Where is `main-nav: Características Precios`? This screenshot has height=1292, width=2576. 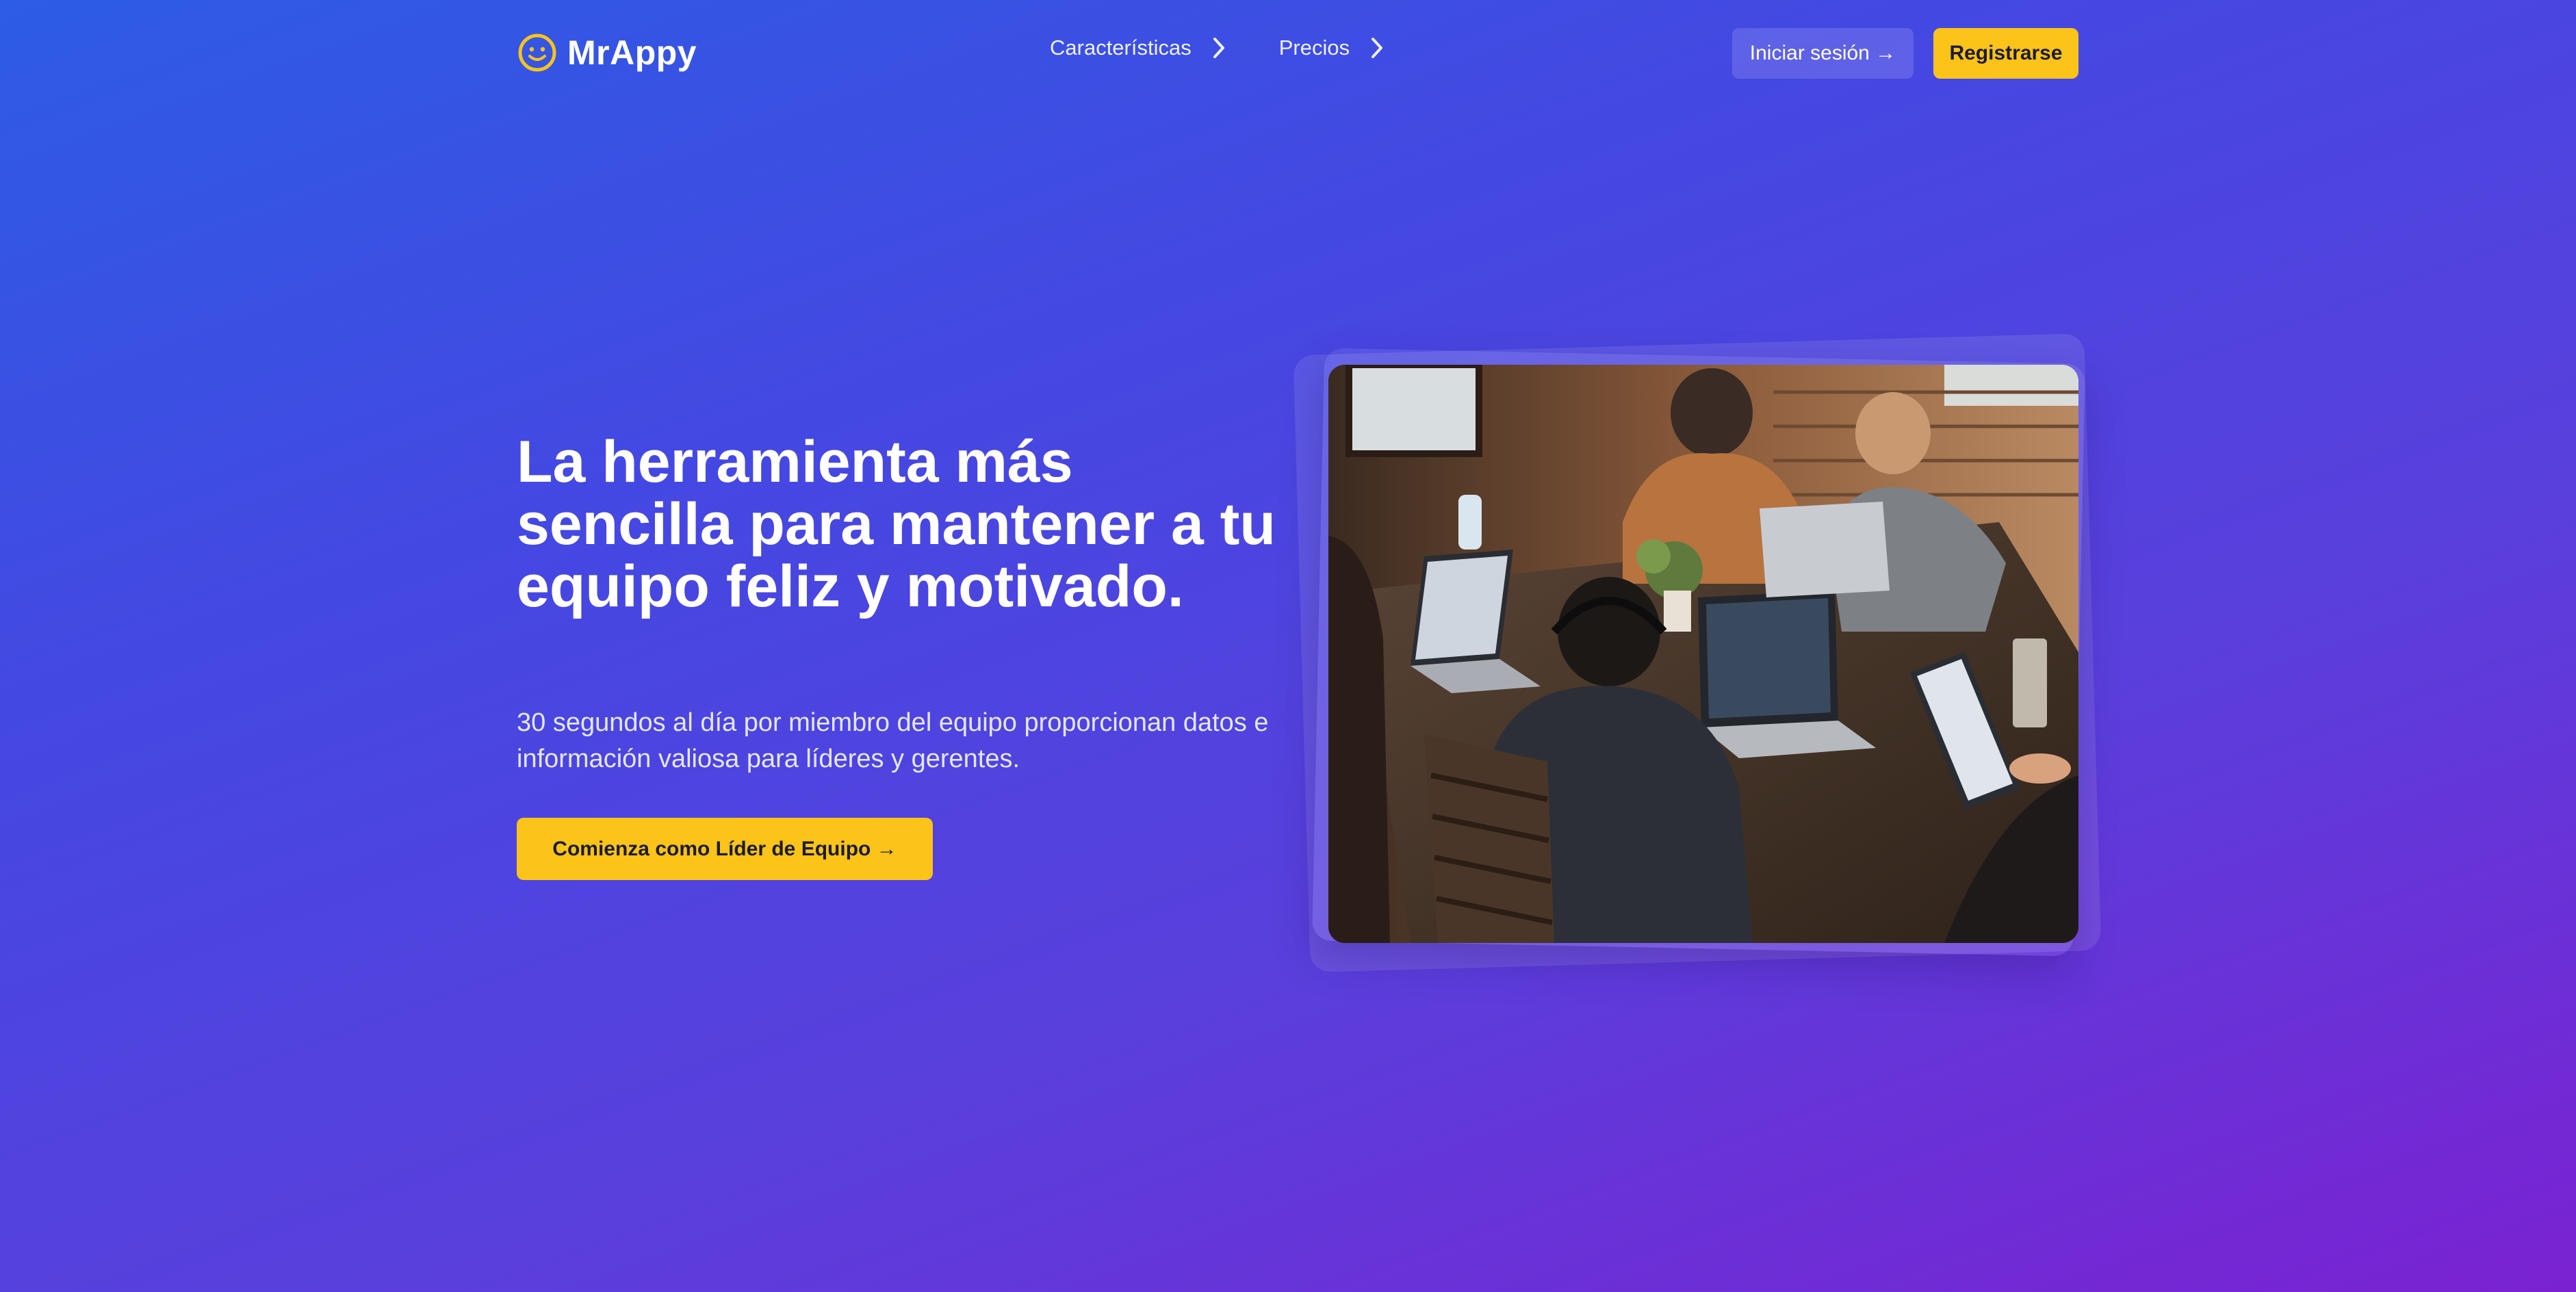
main-nav: Características Precios is located at coordinates (1217, 48).